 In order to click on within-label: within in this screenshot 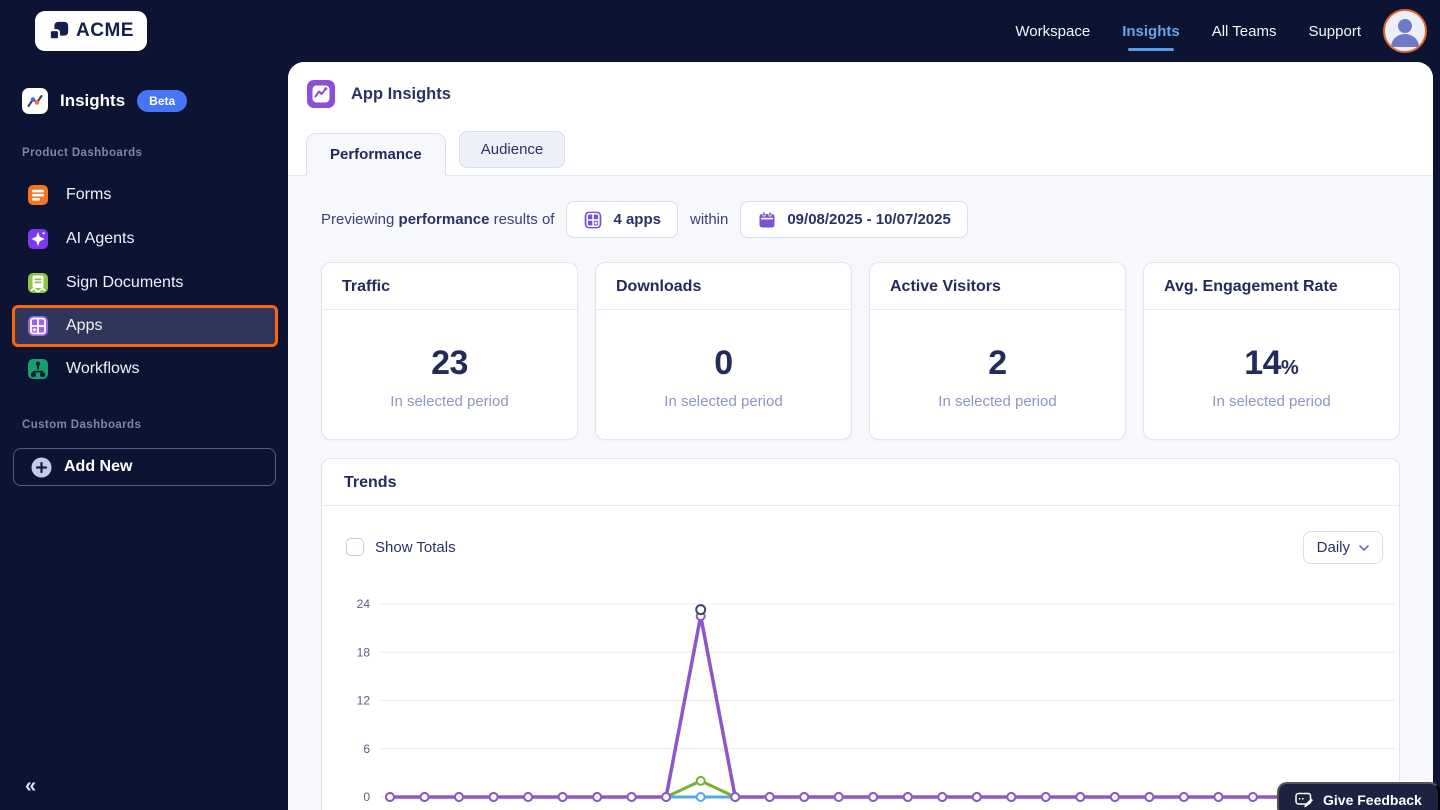, I will do `click(709, 219)`.